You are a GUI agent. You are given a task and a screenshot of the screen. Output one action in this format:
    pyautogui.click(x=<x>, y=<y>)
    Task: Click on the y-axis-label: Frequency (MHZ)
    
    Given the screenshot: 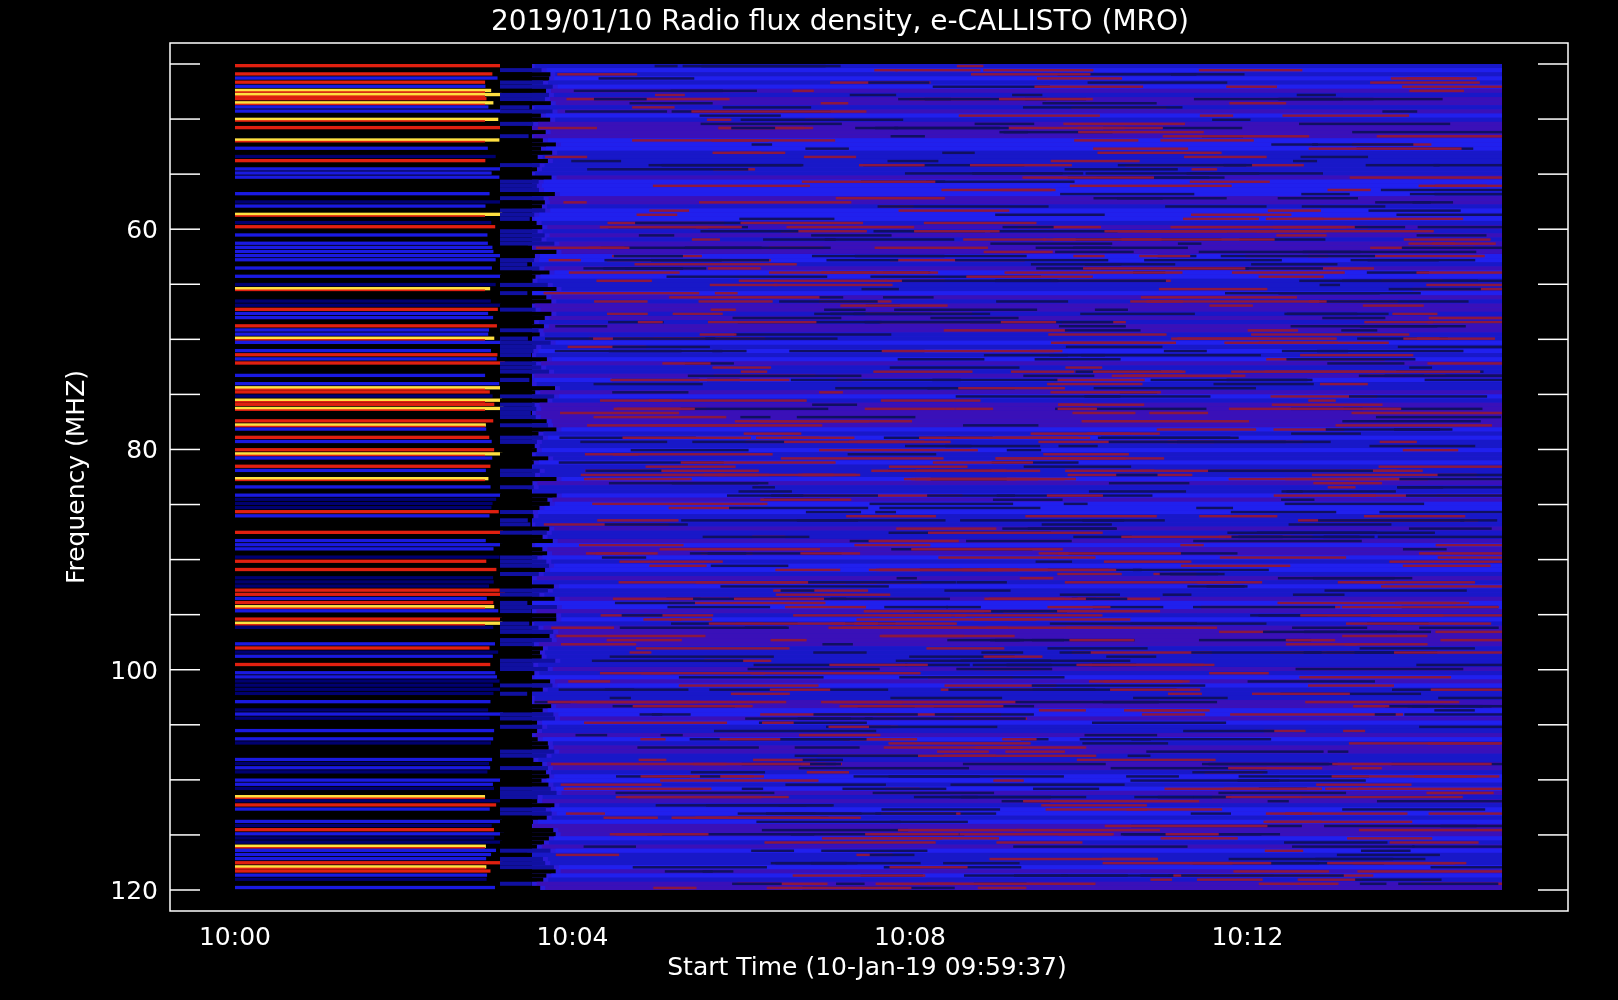 What is the action you would take?
    pyautogui.click(x=75, y=477)
    